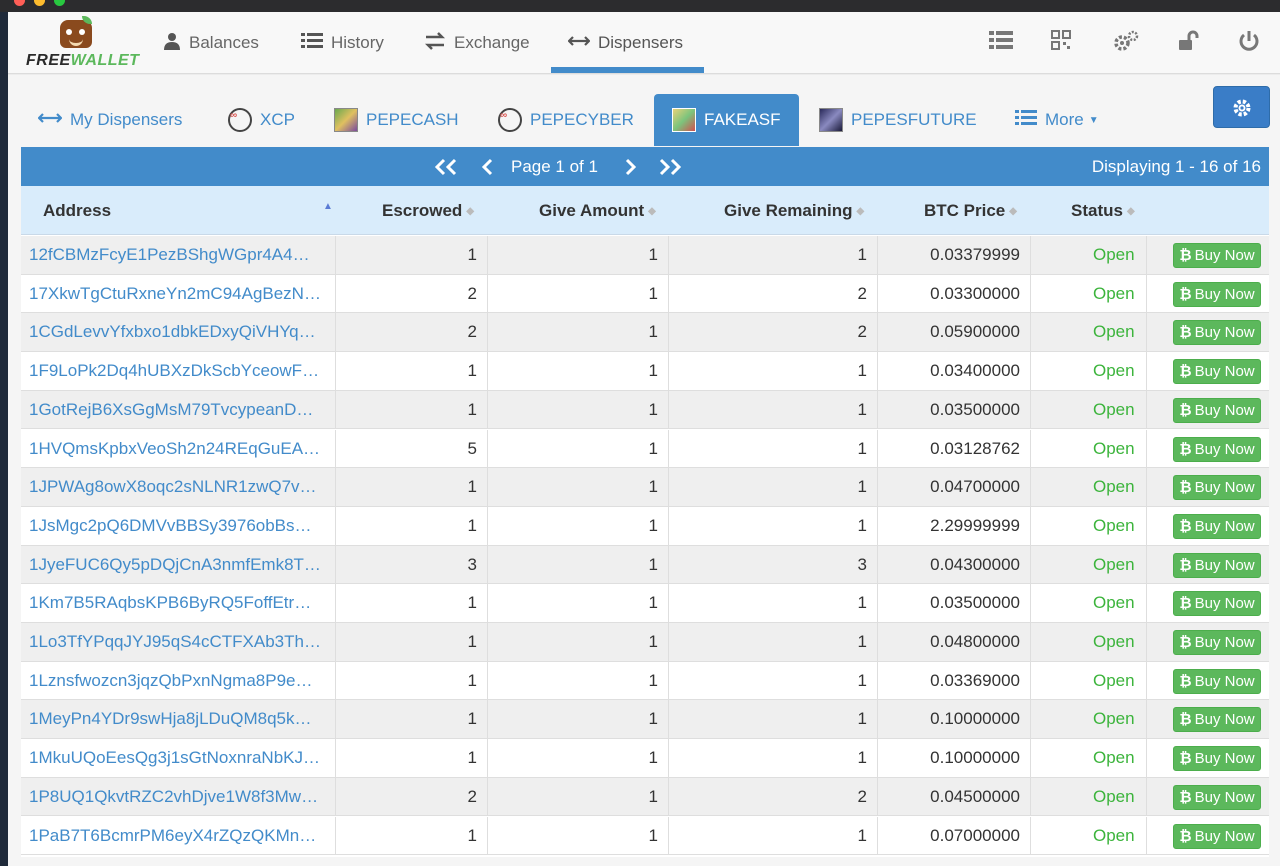 The height and width of the screenshot is (866, 1280). What do you see at coordinates (428, 210) in the screenshot?
I see `column-header-escrowed: Escrowed ◆` at bounding box center [428, 210].